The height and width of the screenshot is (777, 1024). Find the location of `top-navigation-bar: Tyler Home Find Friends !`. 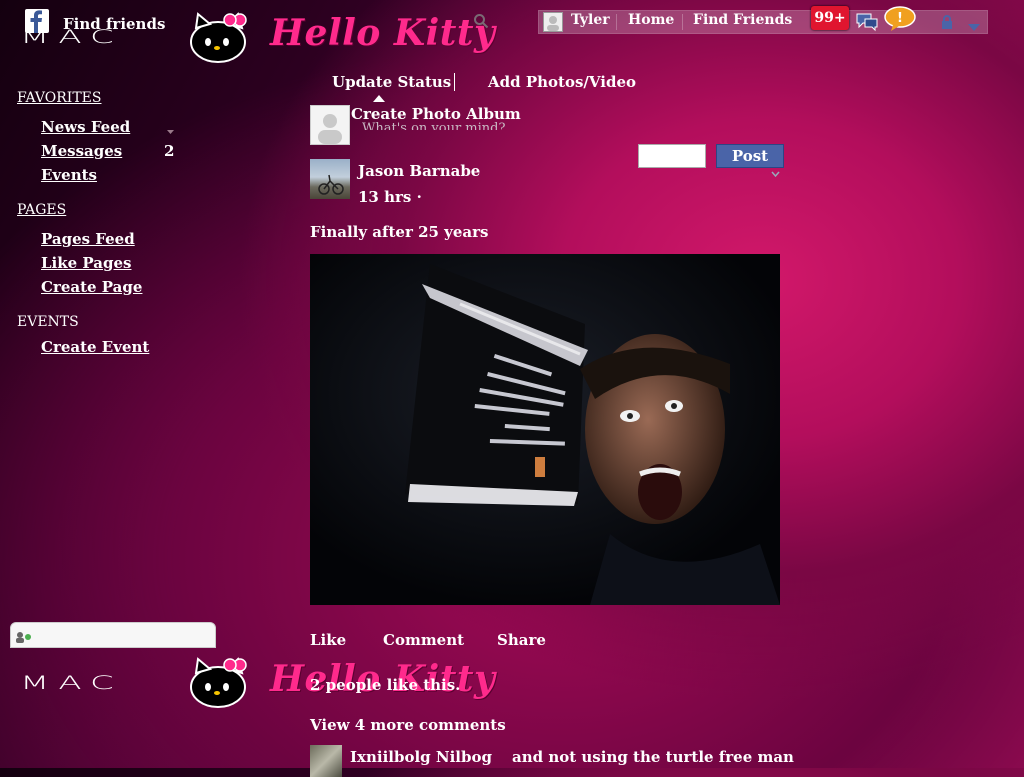

top-navigation-bar: Tyler Home Find Friends ! is located at coordinates (763, 21).